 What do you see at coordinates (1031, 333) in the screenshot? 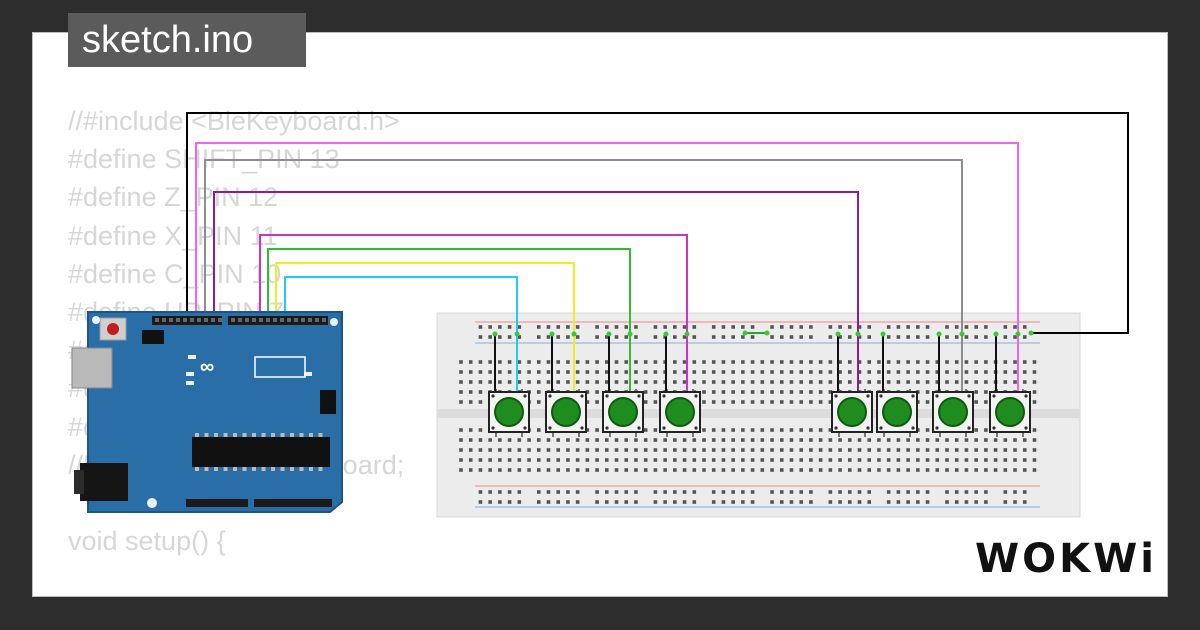
I see `wire-end` at bounding box center [1031, 333].